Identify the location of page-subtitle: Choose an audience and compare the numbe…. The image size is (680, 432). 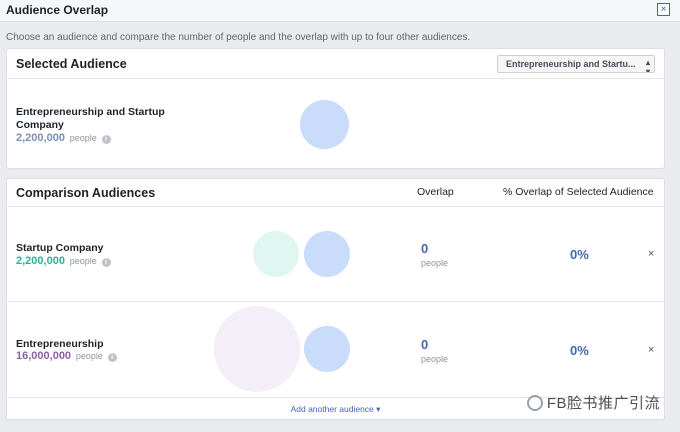
(238, 37).